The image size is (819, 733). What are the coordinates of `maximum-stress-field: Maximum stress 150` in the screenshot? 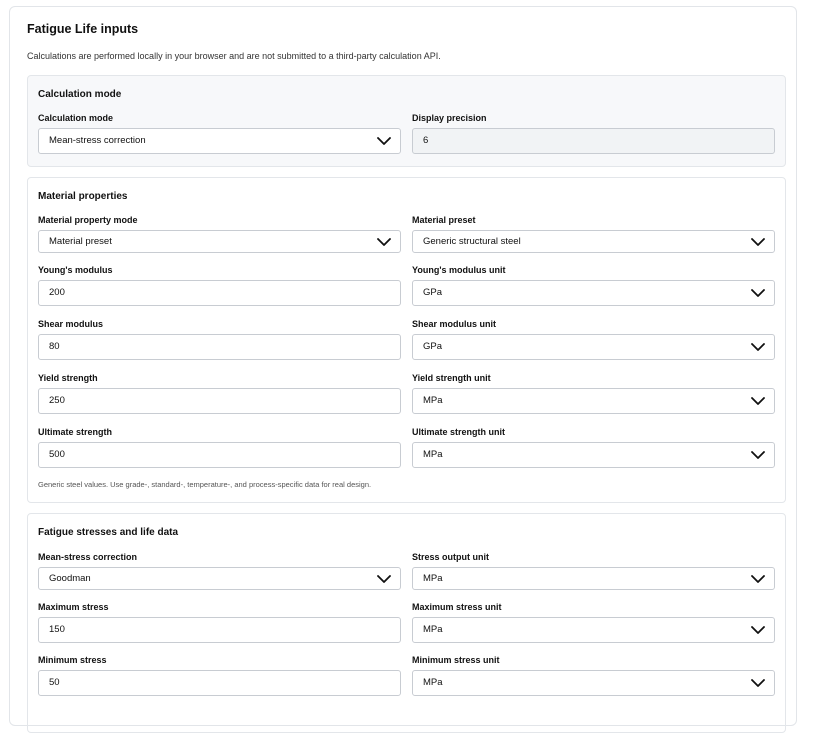 It's located at (219, 622).